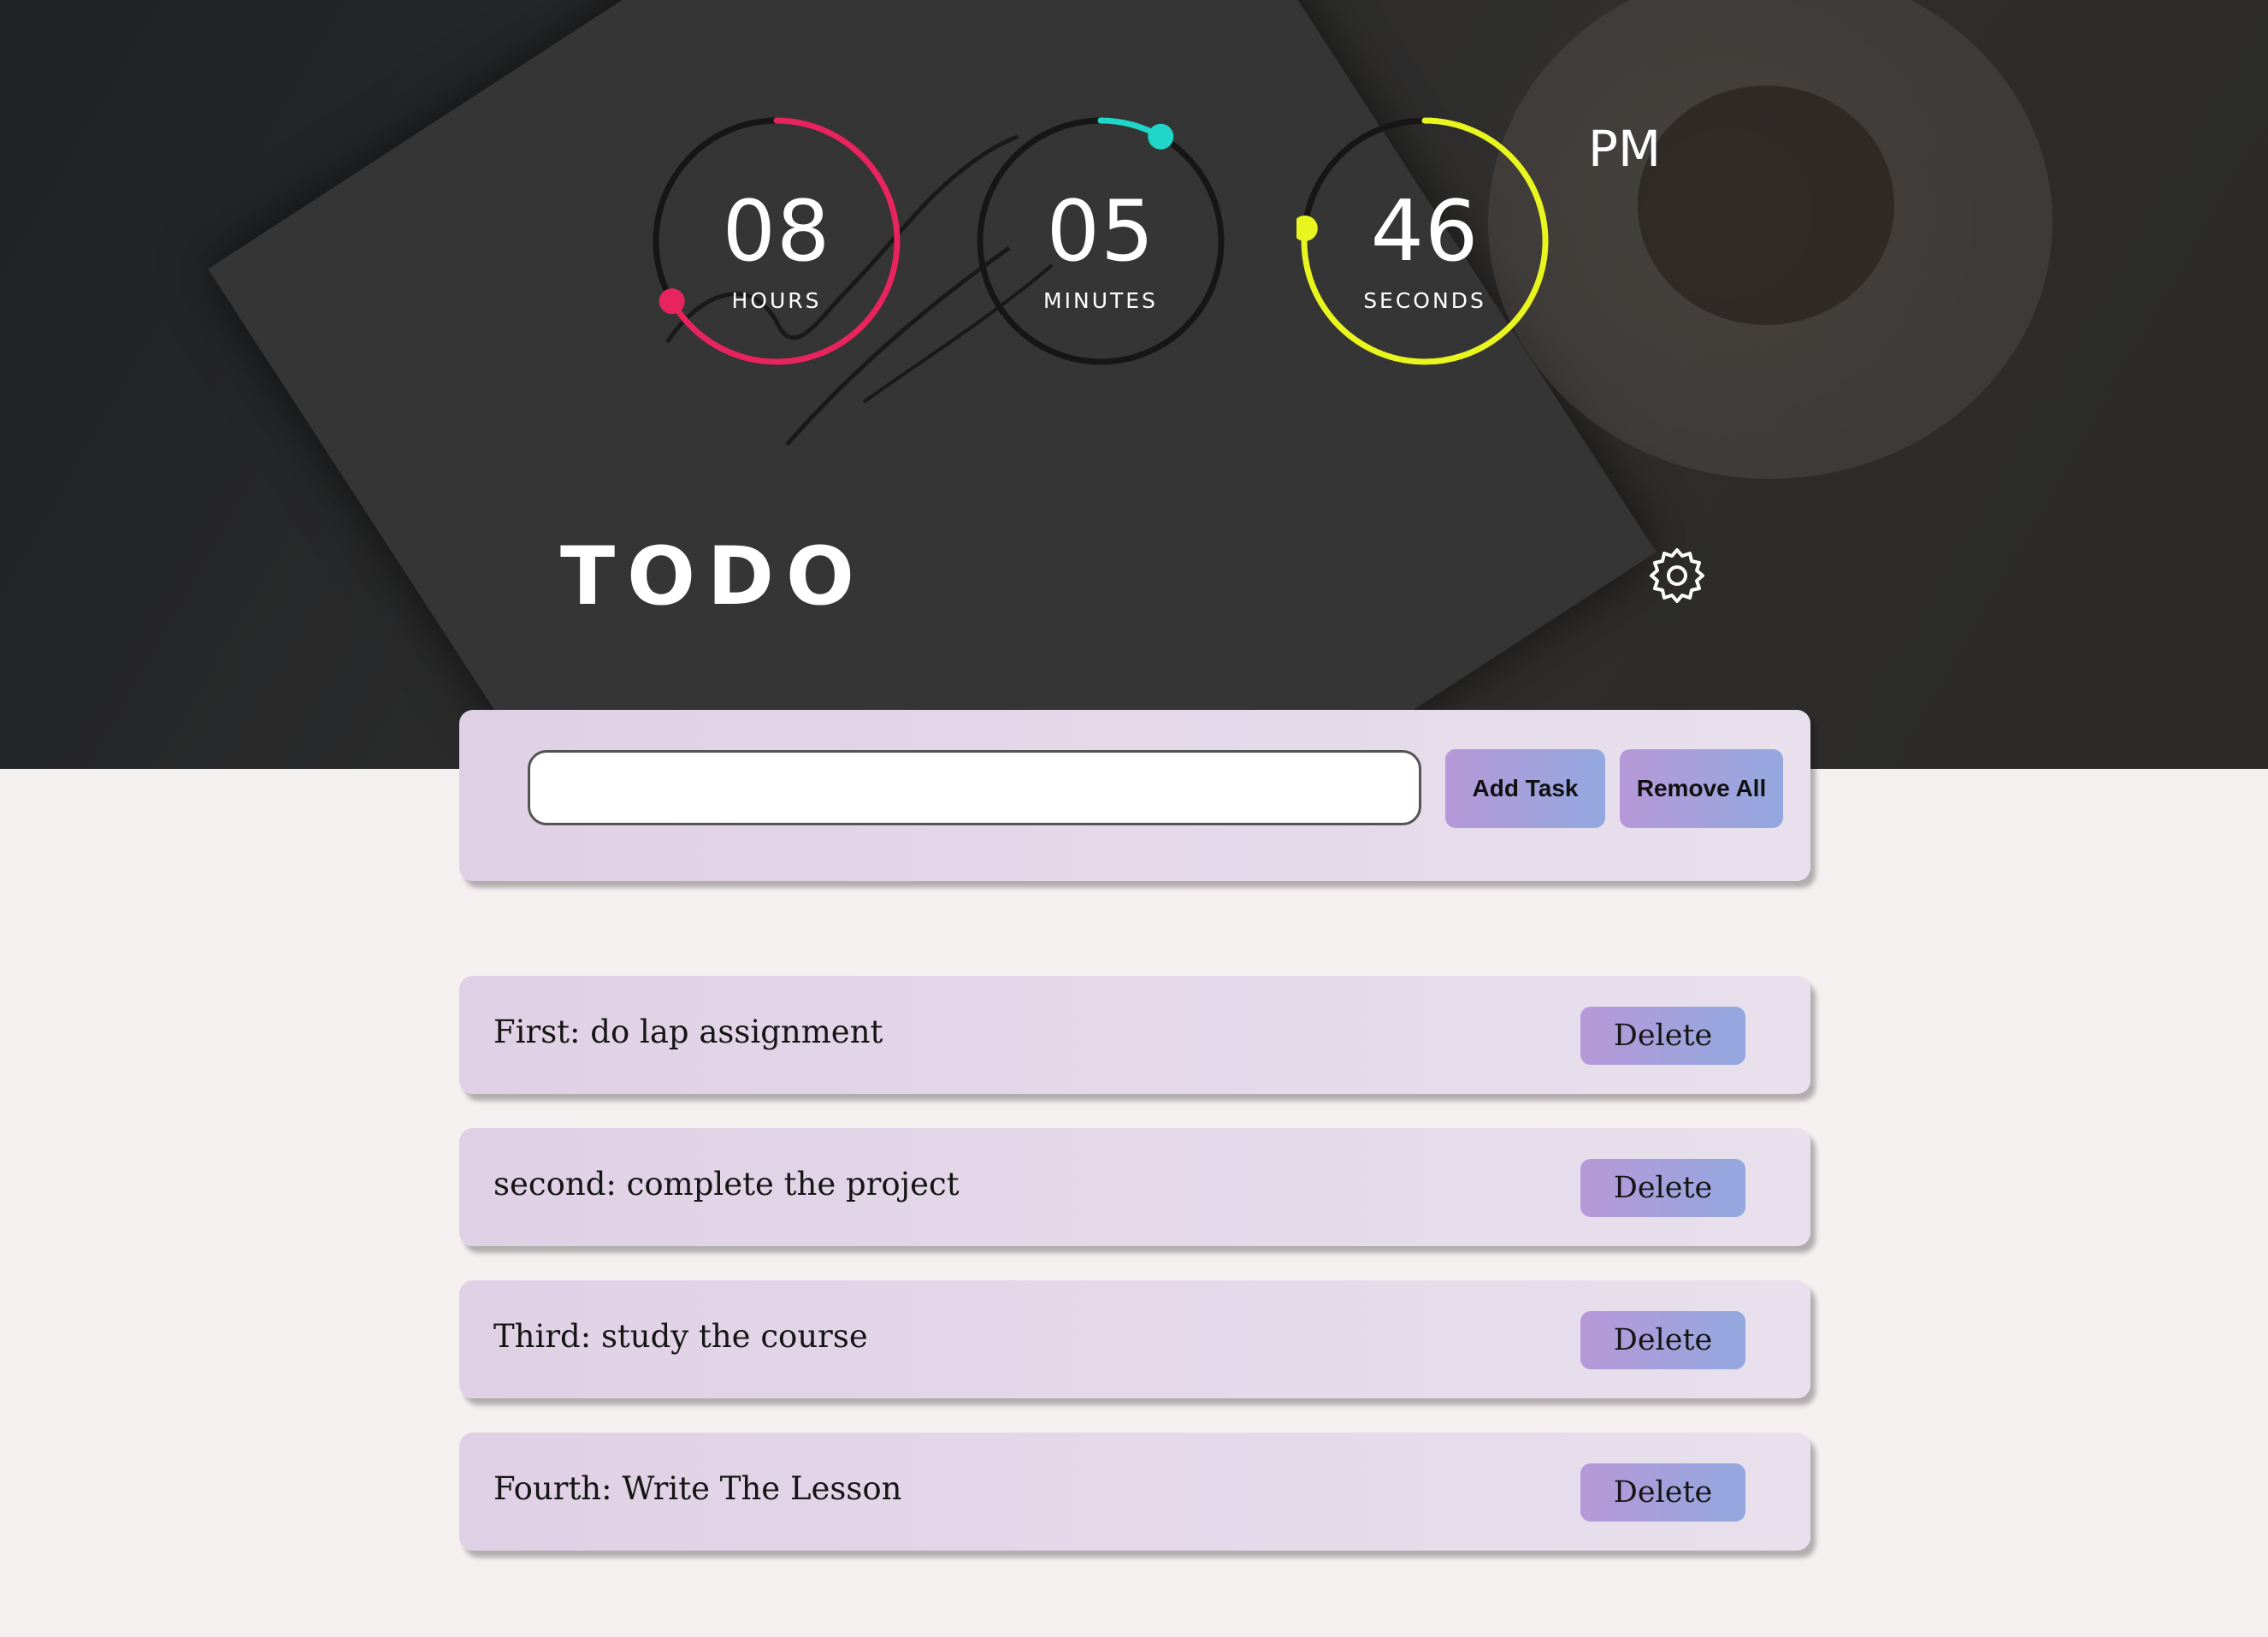  Describe the element at coordinates (1134, 1187) in the screenshot. I see `list-item: second: complete the project Delete` at that location.